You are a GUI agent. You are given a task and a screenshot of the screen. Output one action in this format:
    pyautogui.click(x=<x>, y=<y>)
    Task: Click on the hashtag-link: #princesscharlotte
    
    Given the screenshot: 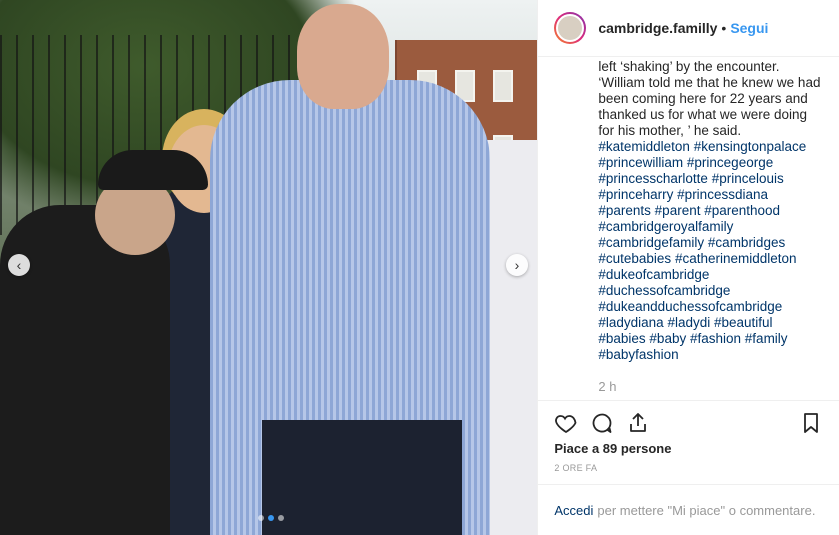 What is the action you would take?
    pyautogui.click(x=653, y=178)
    